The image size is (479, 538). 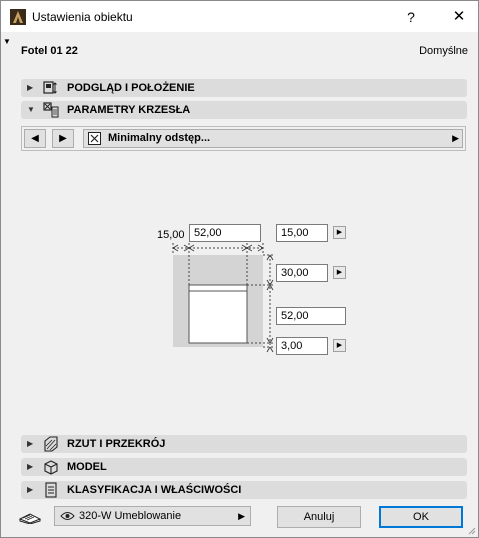 I want to click on right-gap-arrow-icon: ▶, so click(x=339, y=232).